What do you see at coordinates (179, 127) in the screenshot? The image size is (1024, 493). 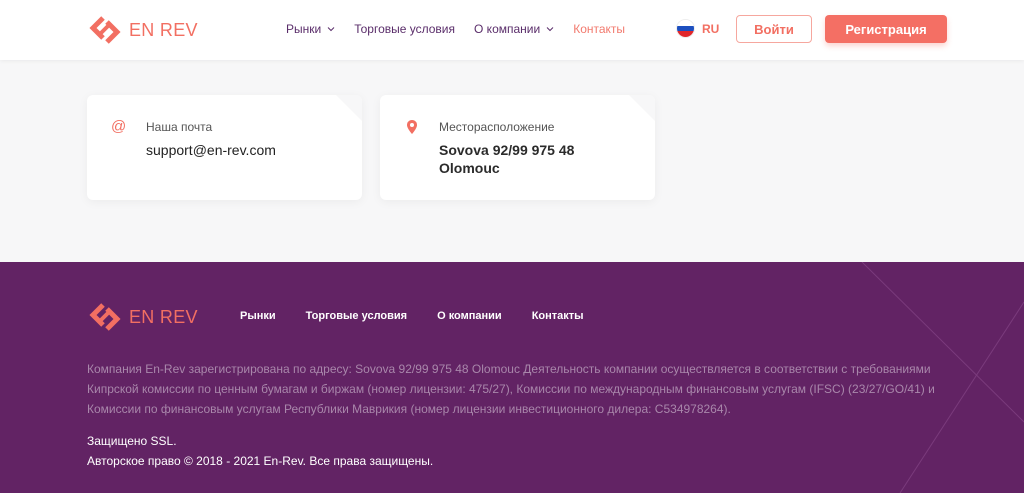 I see `email-label: Наша почта` at bounding box center [179, 127].